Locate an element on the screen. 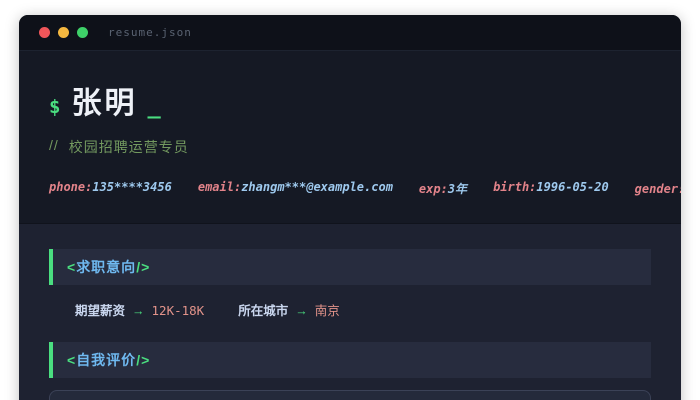 The width and height of the screenshot is (700, 400). city-label: 所在城市 is located at coordinates (263, 311).